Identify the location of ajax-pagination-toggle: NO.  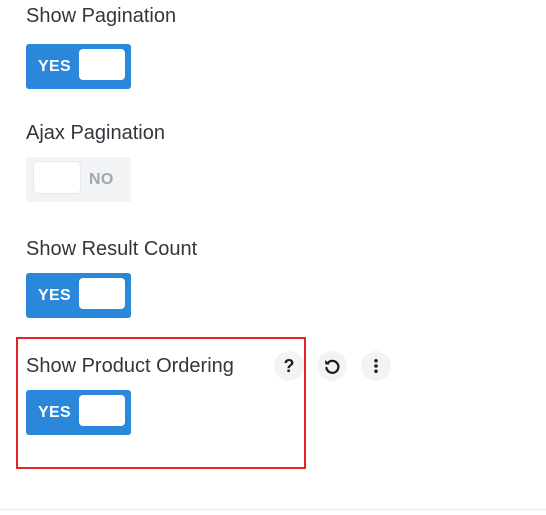
(78, 179).